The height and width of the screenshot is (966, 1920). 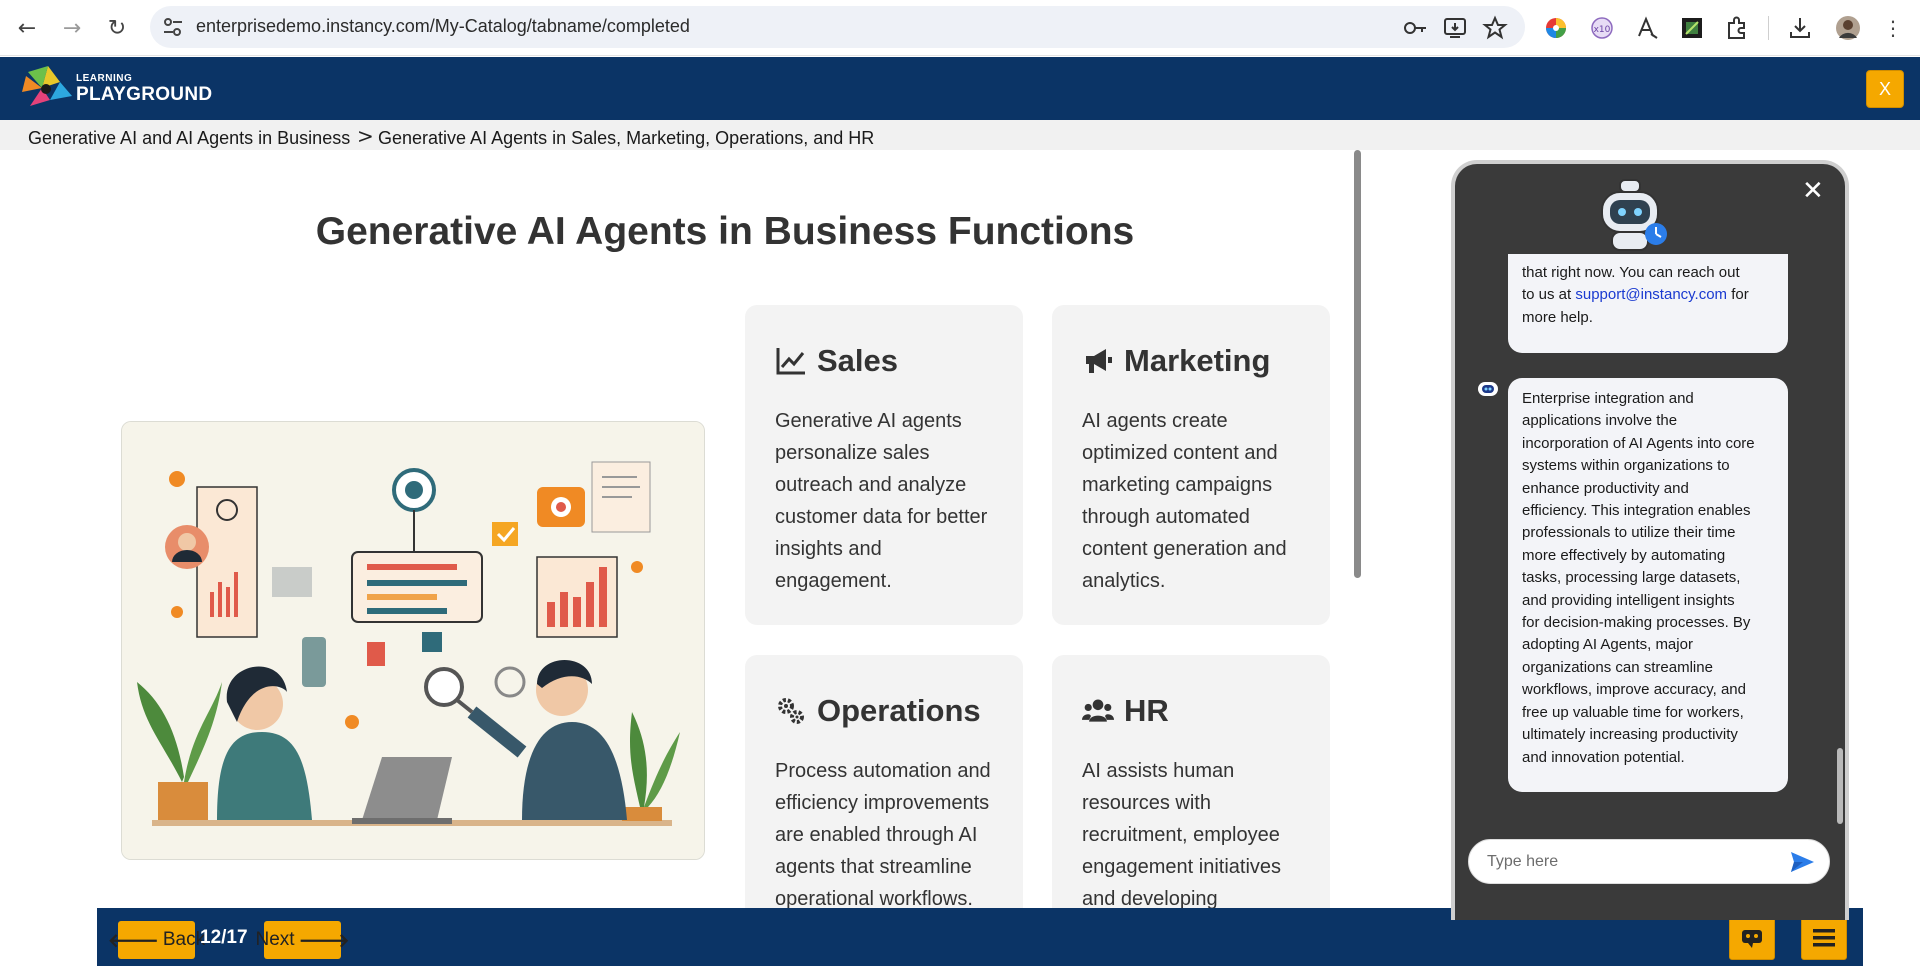 What do you see at coordinates (1146, 710) in the screenshot?
I see `card-hr-label: HR` at bounding box center [1146, 710].